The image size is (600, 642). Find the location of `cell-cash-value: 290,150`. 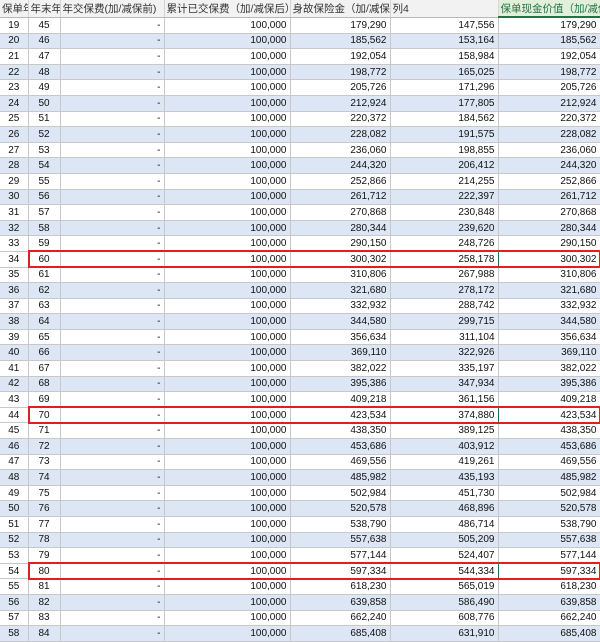

cell-cash-value: 290,150 is located at coordinates (549, 243).